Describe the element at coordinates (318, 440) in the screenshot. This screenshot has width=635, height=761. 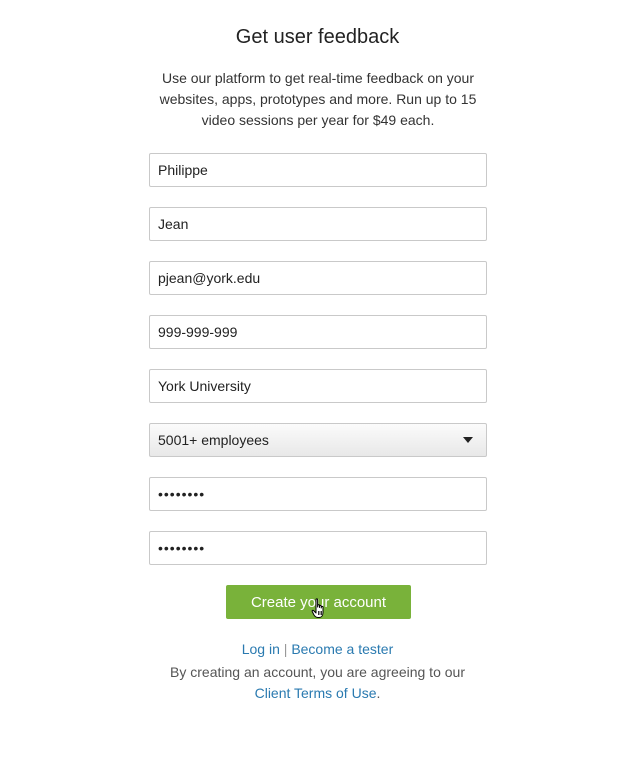
I see `company-size-select: 5001+ employees` at that location.